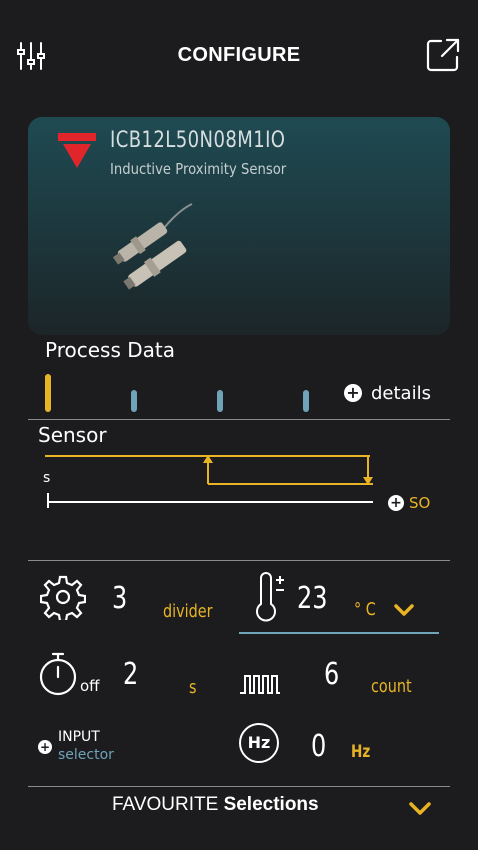 The width and height of the screenshot is (478, 850). What do you see at coordinates (420, 503) in the screenshot?
I see `so-label: SO` at bounding box center [420, 503].